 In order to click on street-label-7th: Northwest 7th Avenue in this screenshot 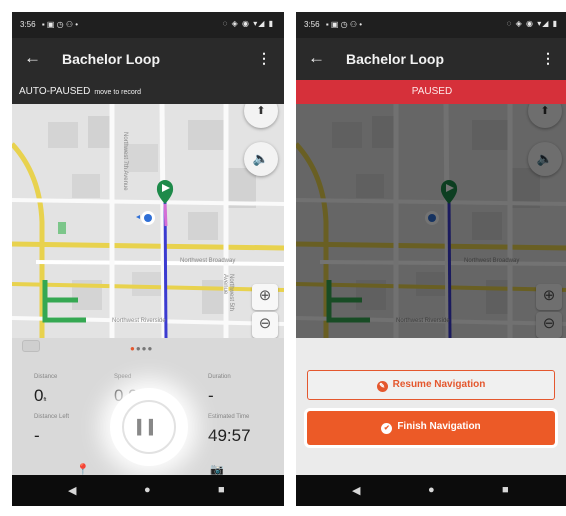, I will do `click(125, 161)`.